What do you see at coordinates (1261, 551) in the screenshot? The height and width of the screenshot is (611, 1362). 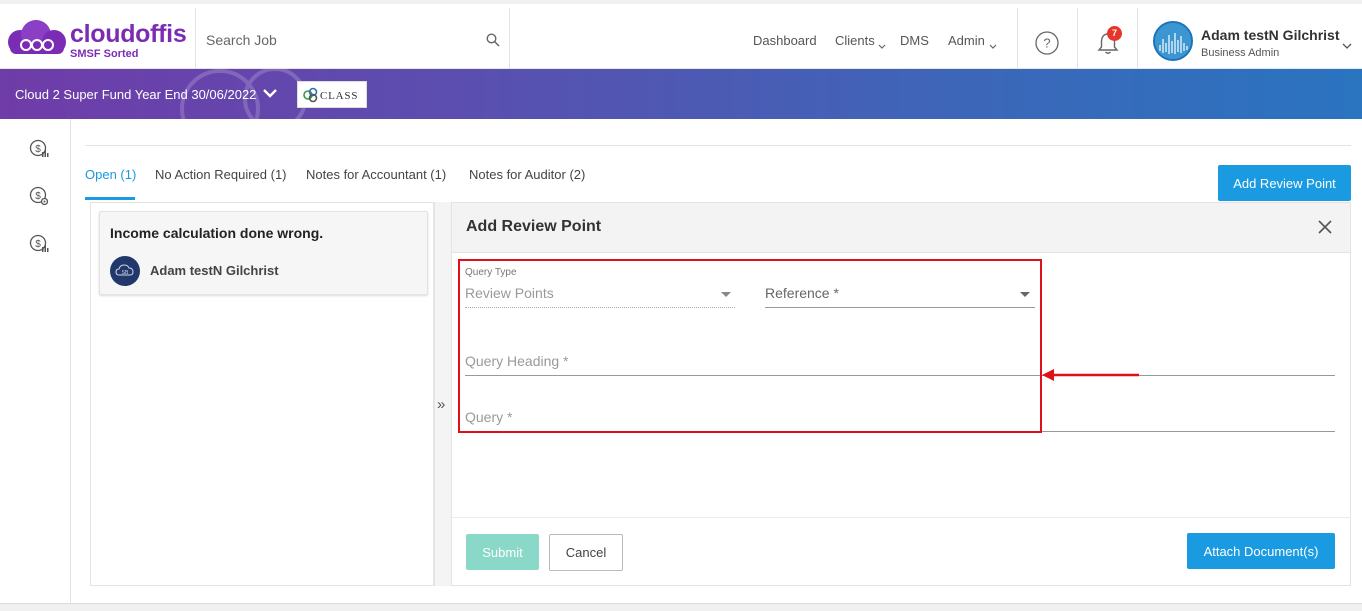 I see `attach-documents-button: Attach Document(s)` at bounding box center [1261, 551].